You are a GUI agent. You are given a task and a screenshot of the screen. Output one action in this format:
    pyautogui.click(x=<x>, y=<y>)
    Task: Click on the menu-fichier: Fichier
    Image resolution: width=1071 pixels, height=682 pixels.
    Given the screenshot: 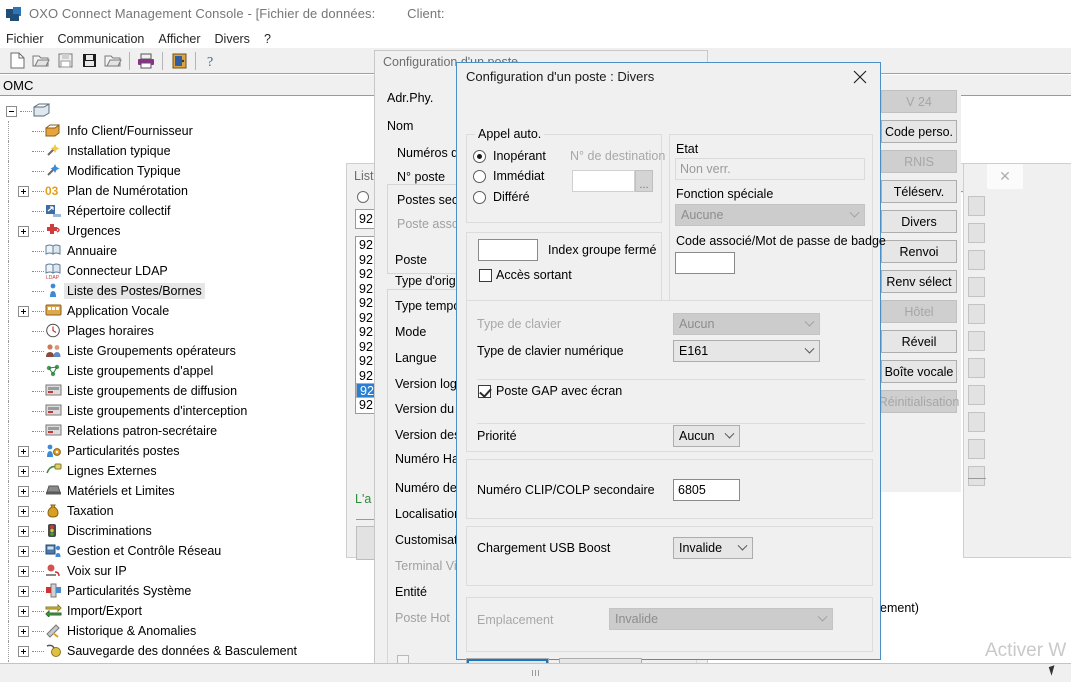 What is the action you would take?
    pyautogui.click(x=25, y=39)
    